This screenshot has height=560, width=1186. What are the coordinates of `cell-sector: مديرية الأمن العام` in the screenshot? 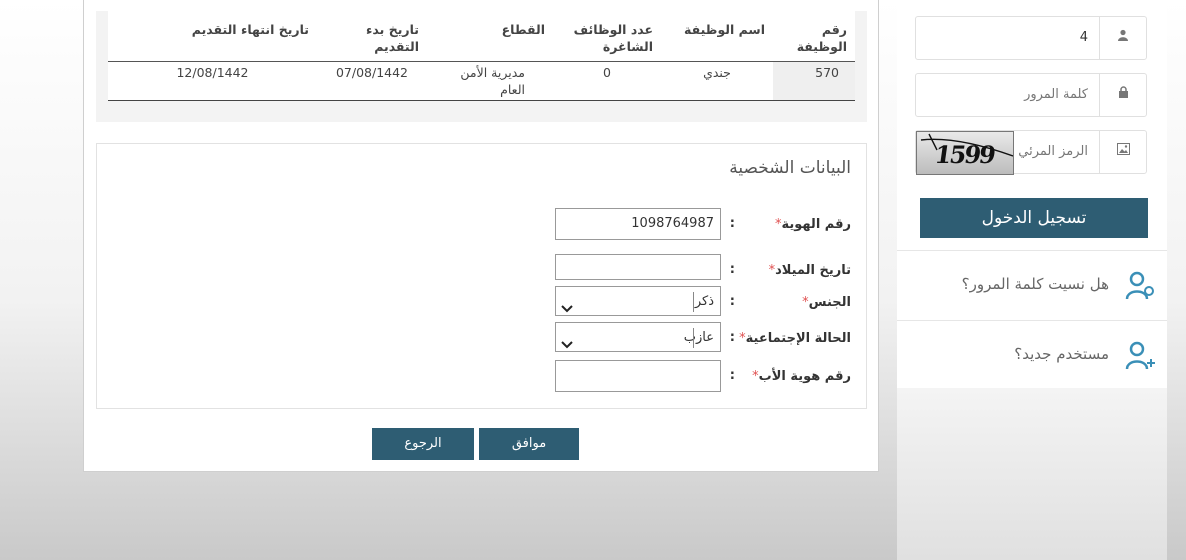 It's located at (490, 81).